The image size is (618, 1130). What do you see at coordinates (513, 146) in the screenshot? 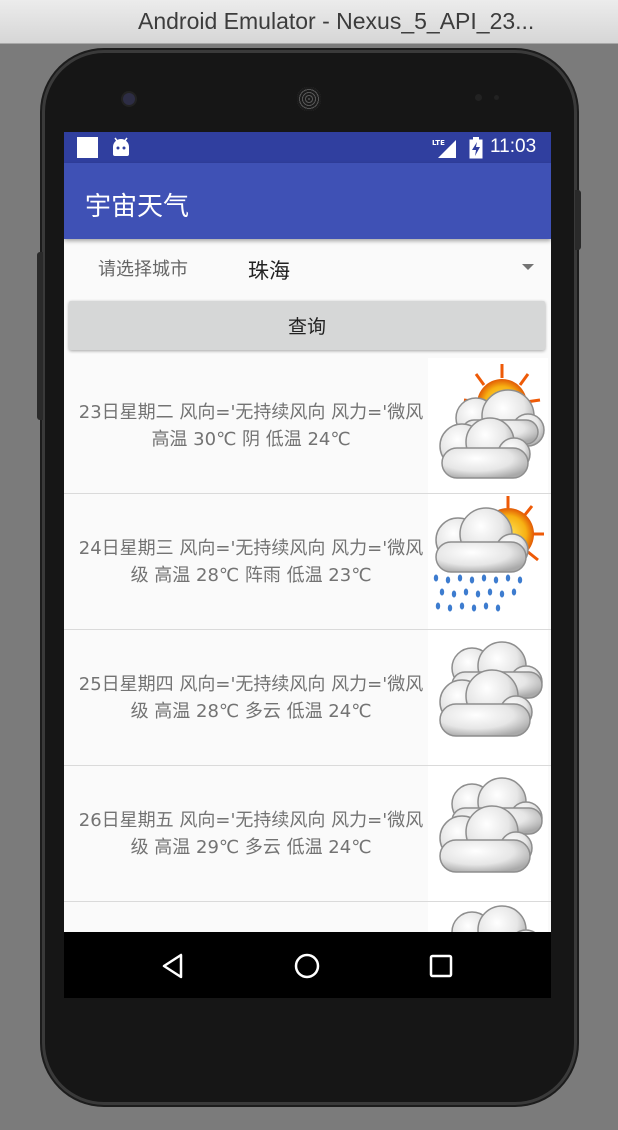
I see `clock: 11:03` at bounding box center [513, 146].